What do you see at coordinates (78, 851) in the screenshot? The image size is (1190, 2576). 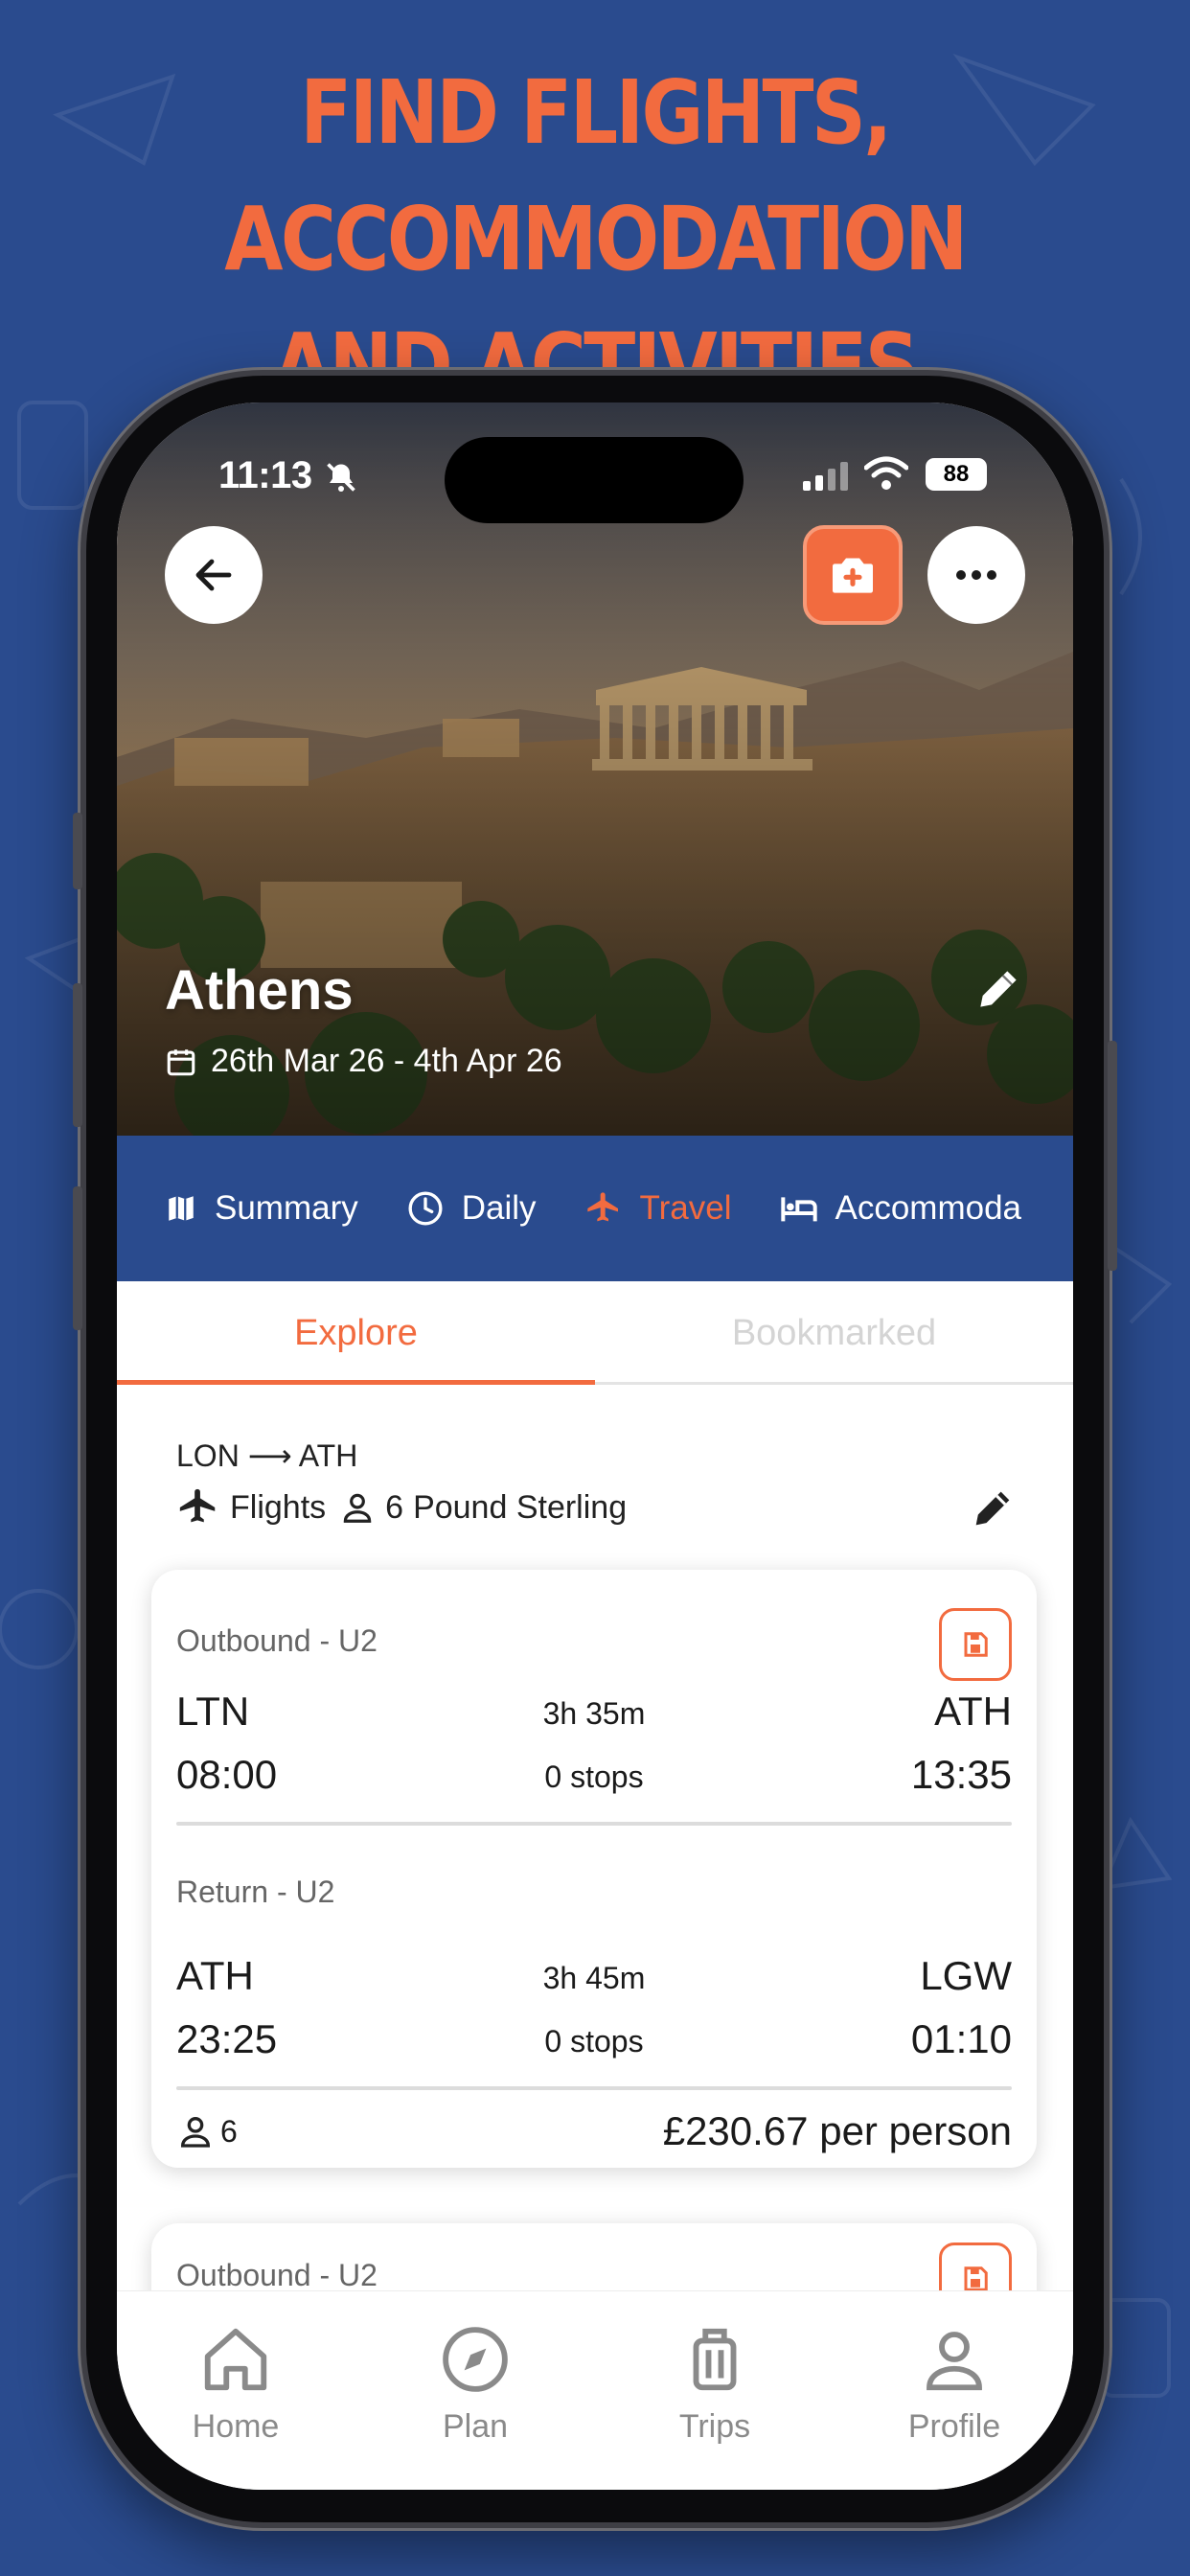 I see `phone-mute-switch` at bounding box center [78, 851].